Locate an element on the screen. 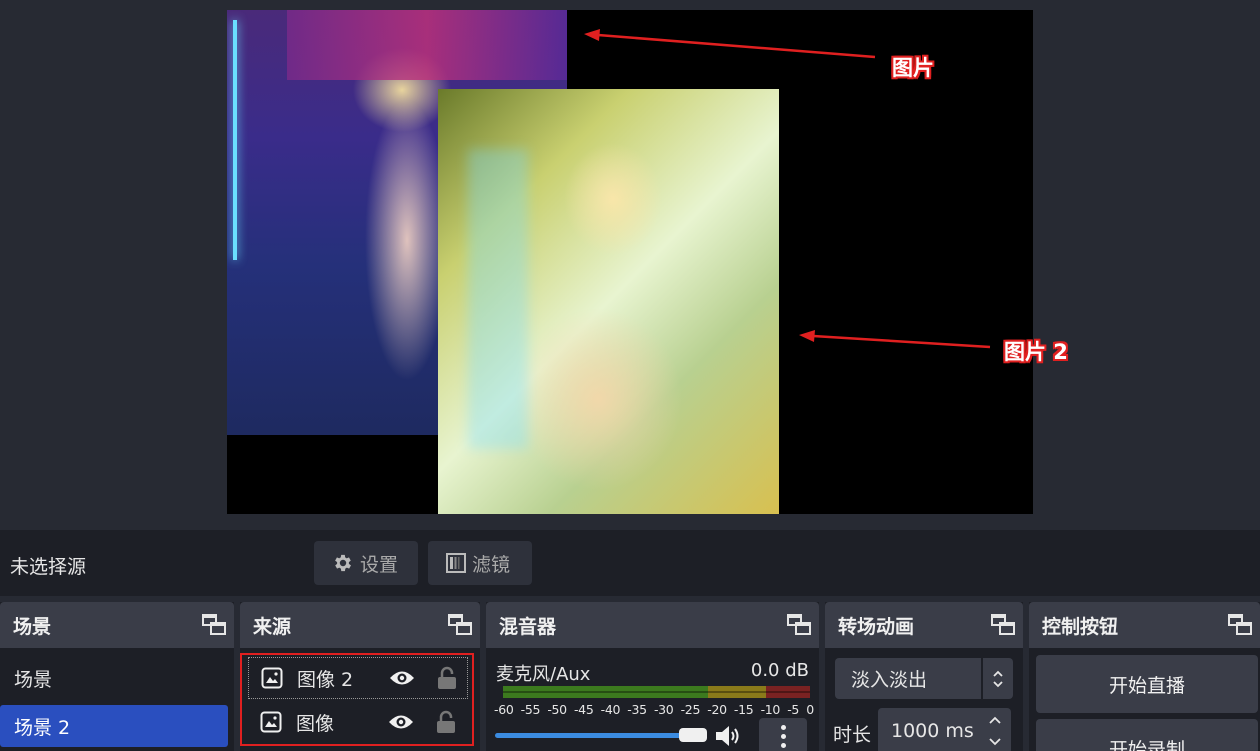 This screenshot has height=751, width=1260. scene-item: 场景 is located at coordinates (114, 678).